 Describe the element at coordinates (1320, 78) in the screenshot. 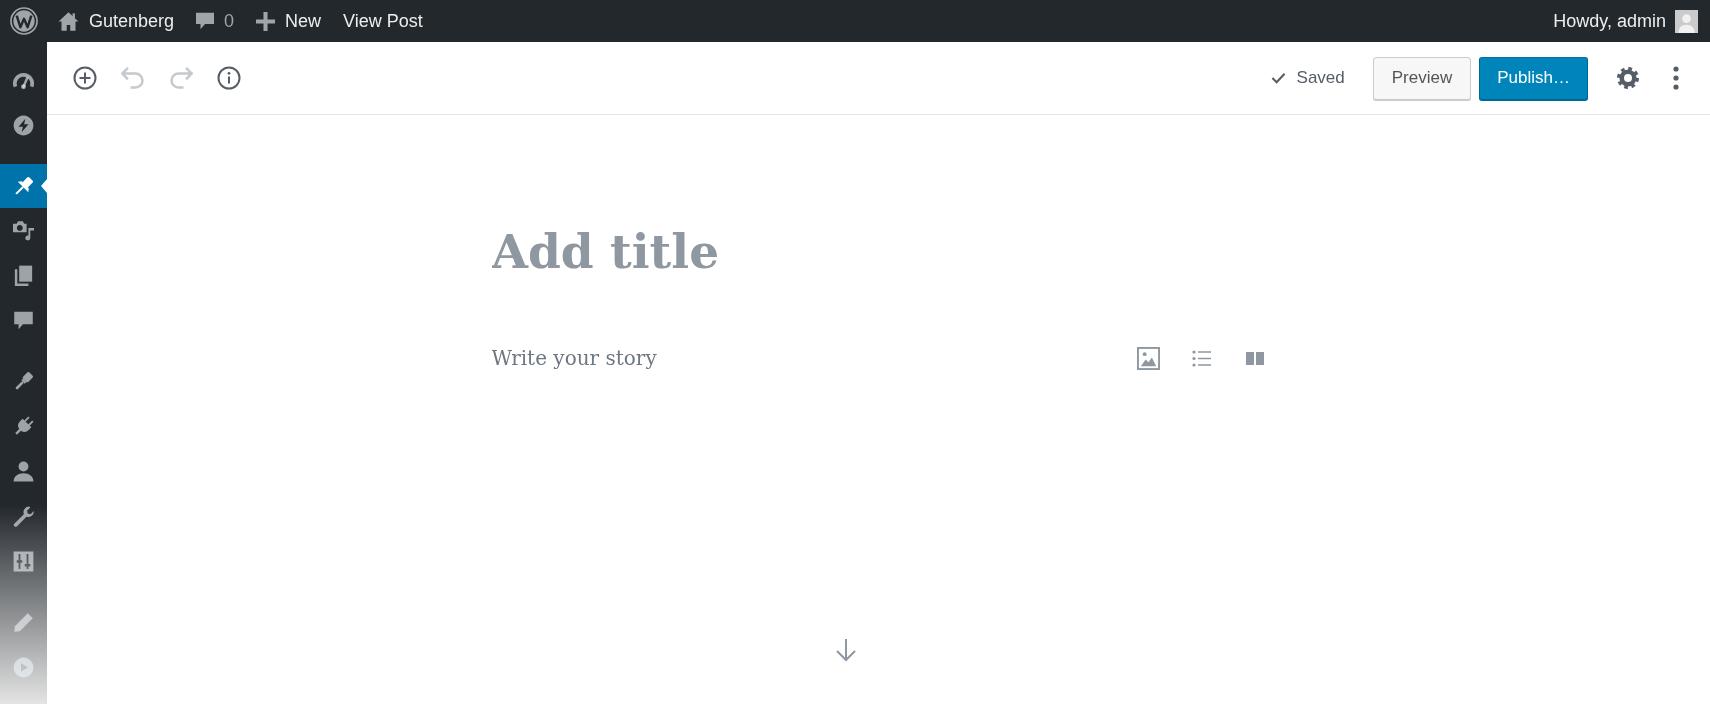

I see `save-status: Saved` at that location.